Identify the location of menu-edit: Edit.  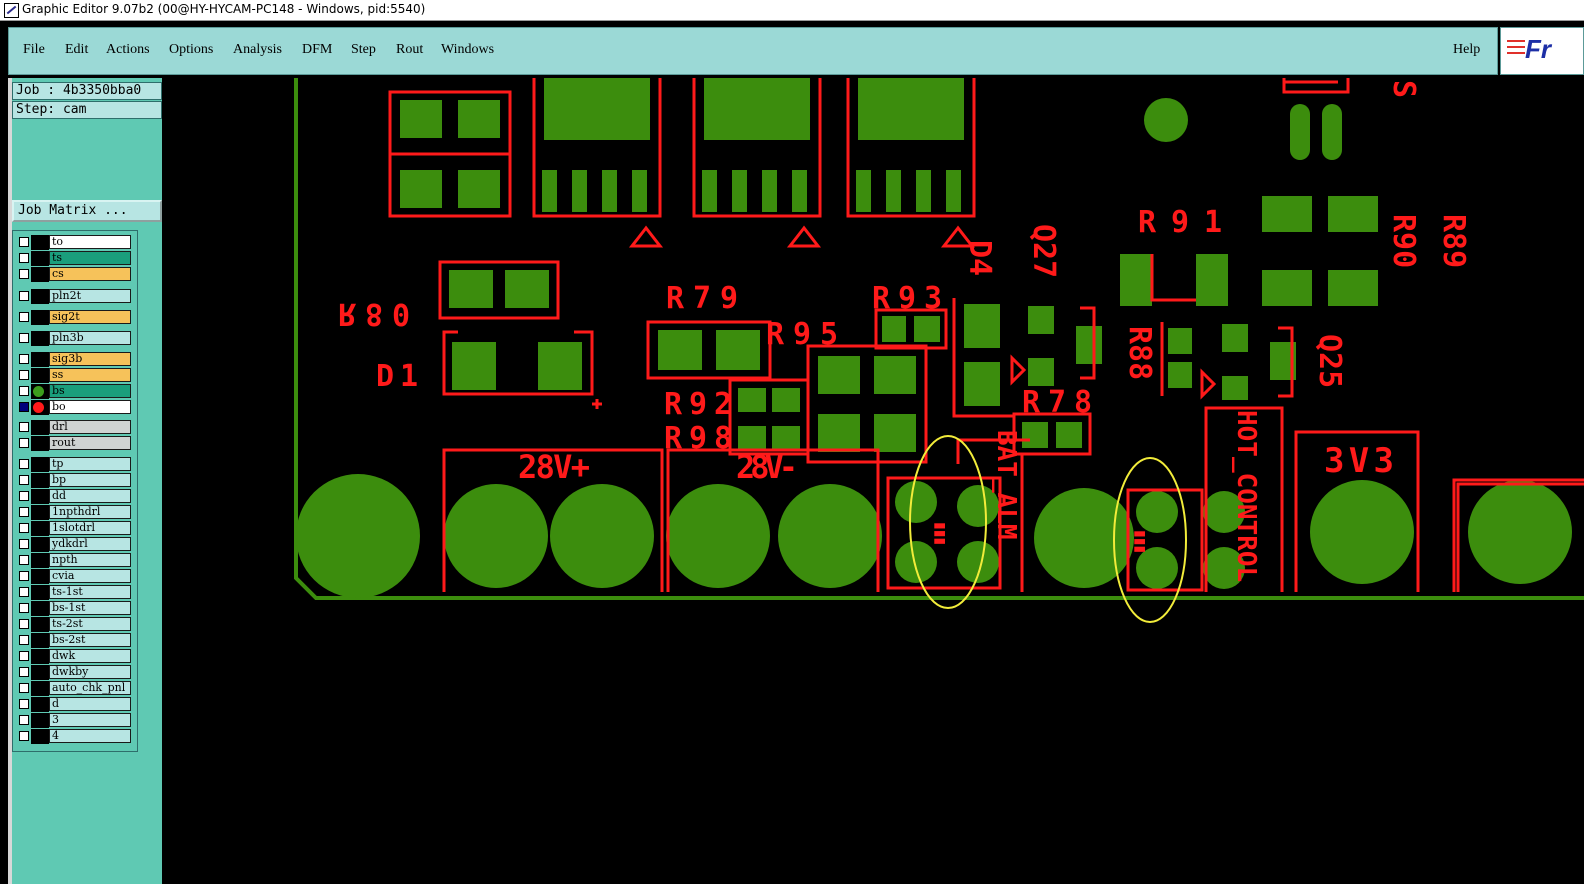
(76, 50).